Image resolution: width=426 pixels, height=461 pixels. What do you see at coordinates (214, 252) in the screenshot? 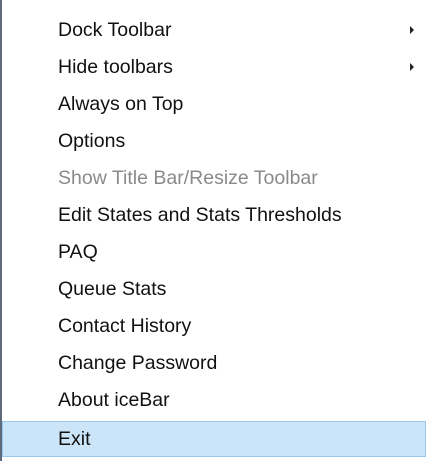
I see `menu-item-paq: PAQ` at bounding box center [214, 252].